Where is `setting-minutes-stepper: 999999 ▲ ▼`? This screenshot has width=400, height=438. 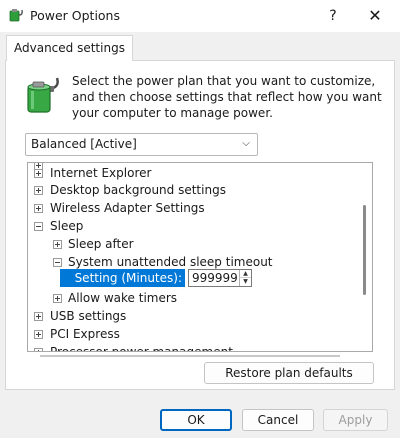
setting-minutes-stepper: 999999 ▲ ▼ is located at coordinates (220, 278).